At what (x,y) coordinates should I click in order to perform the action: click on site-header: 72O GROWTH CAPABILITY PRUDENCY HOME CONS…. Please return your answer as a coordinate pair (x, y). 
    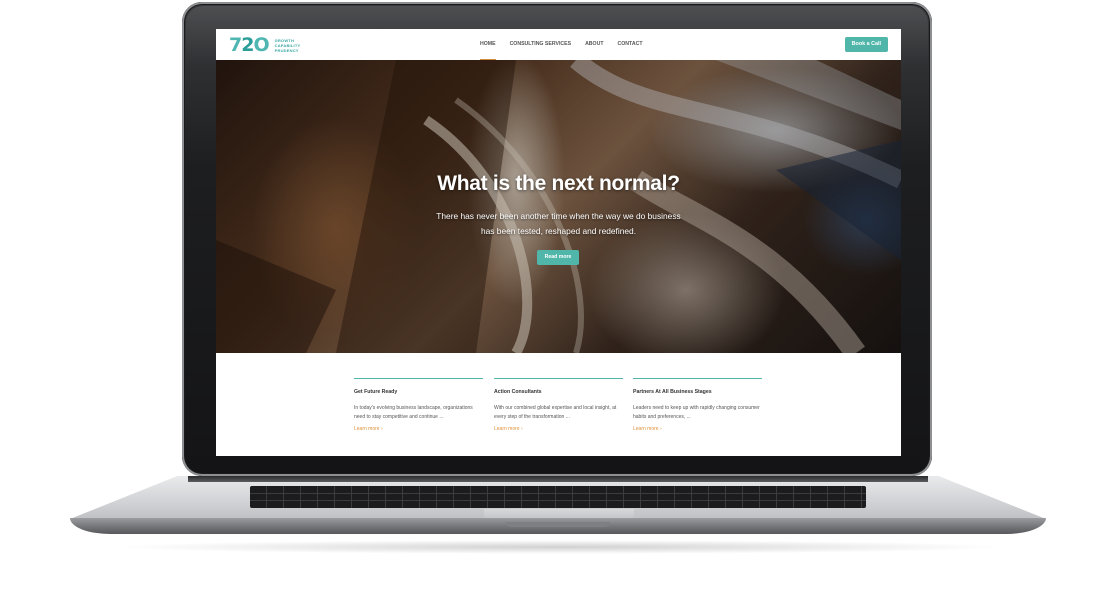
    Looking at the image, I should click on (558, 44).